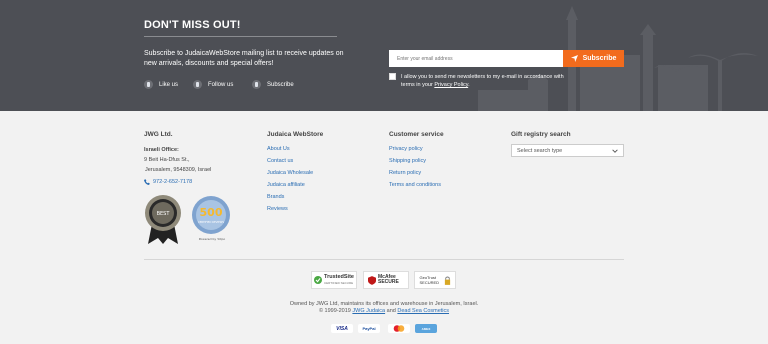  Describe the element at coordinates (147, 182) in the screenshot. I see `phone-icon` at that location.